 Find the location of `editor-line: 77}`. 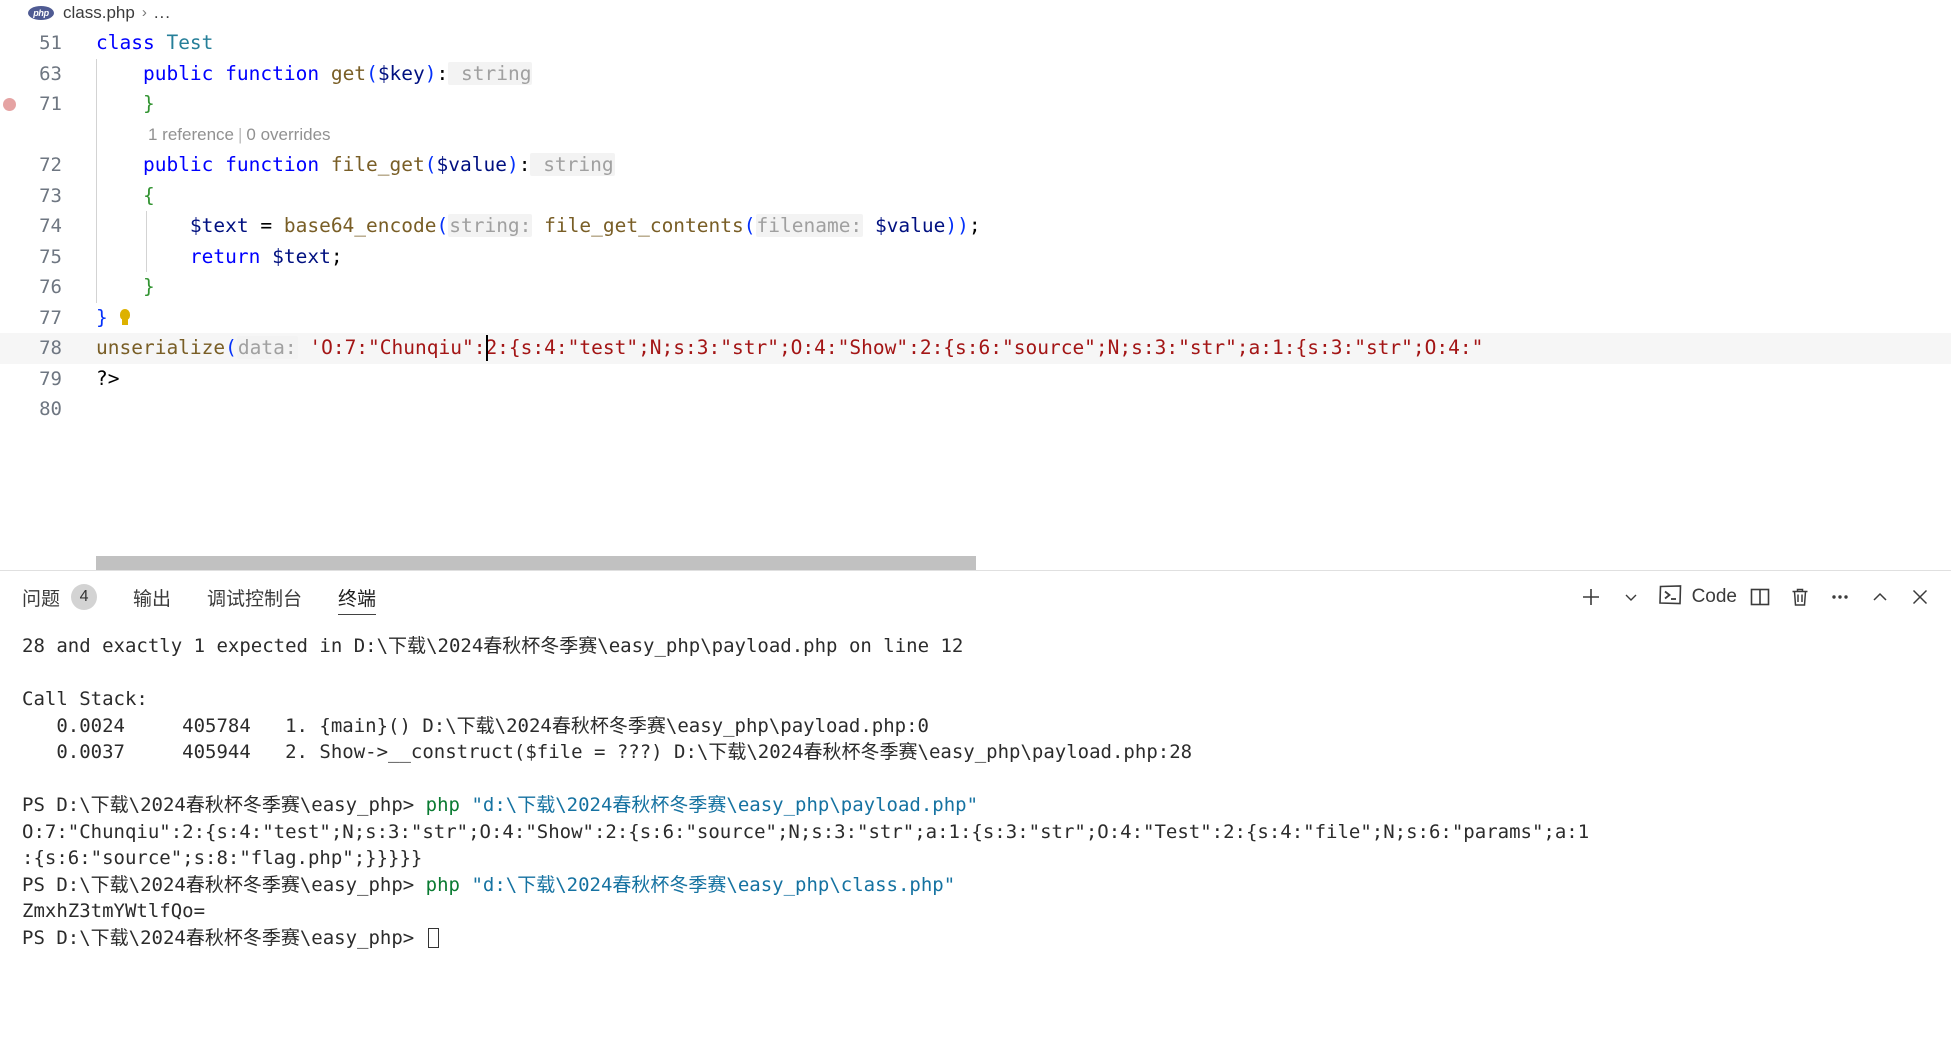

editor-line: 77} is located at coordinates (975, 318).